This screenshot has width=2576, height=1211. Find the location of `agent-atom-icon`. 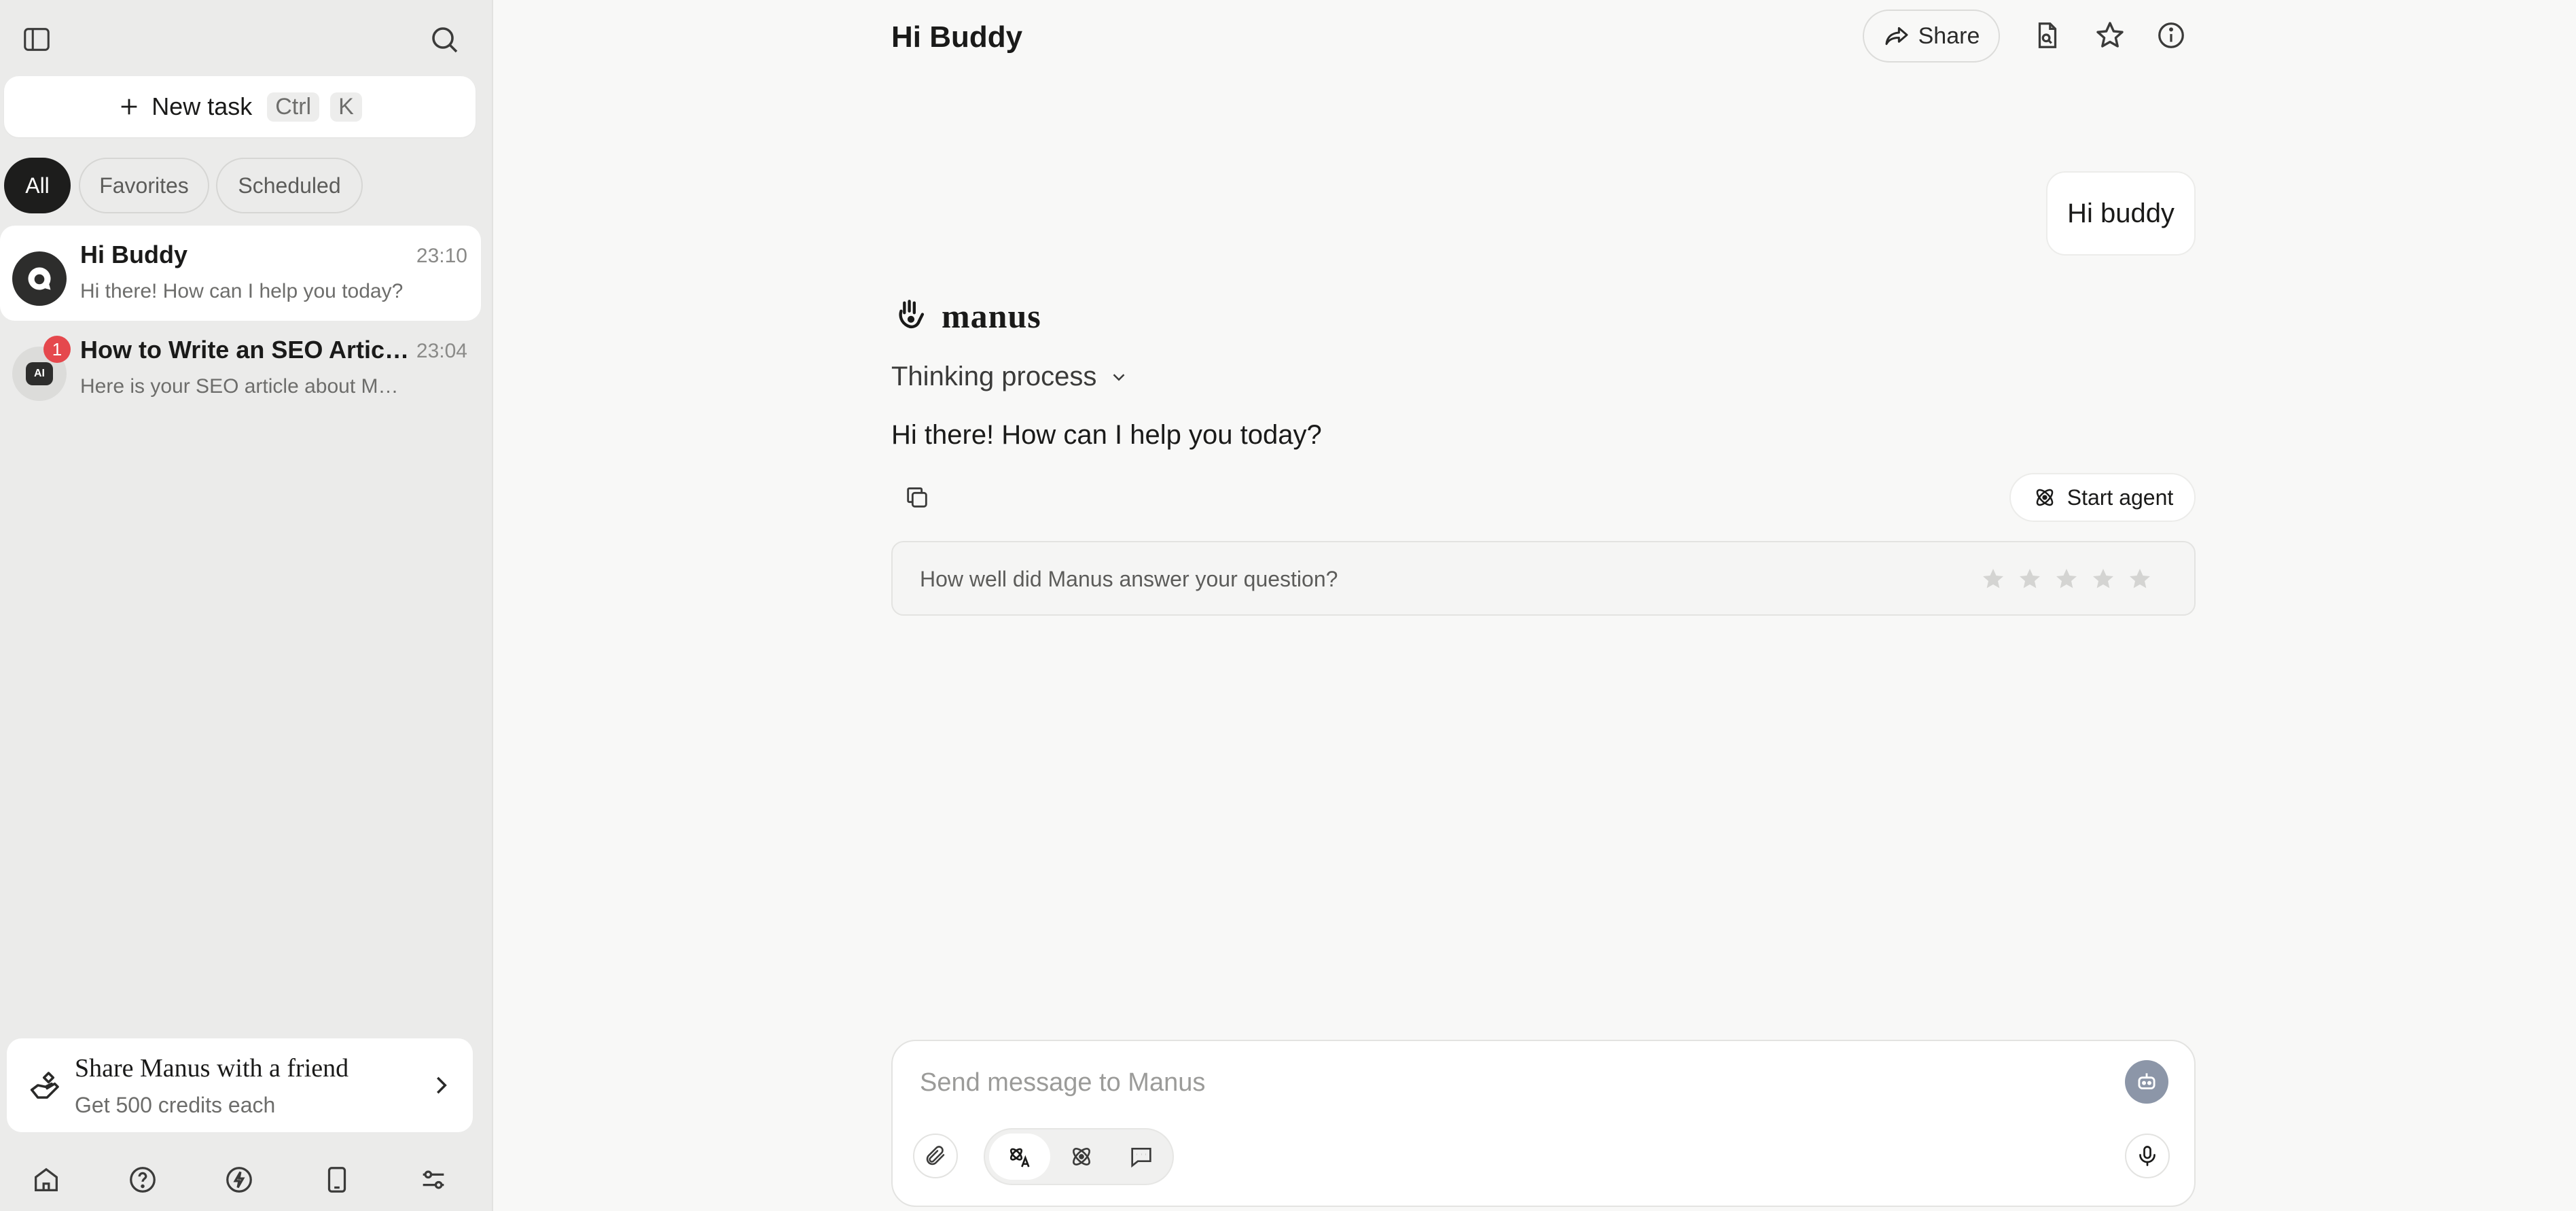

agent-atom-icon is located at coordinates (2045, 497).